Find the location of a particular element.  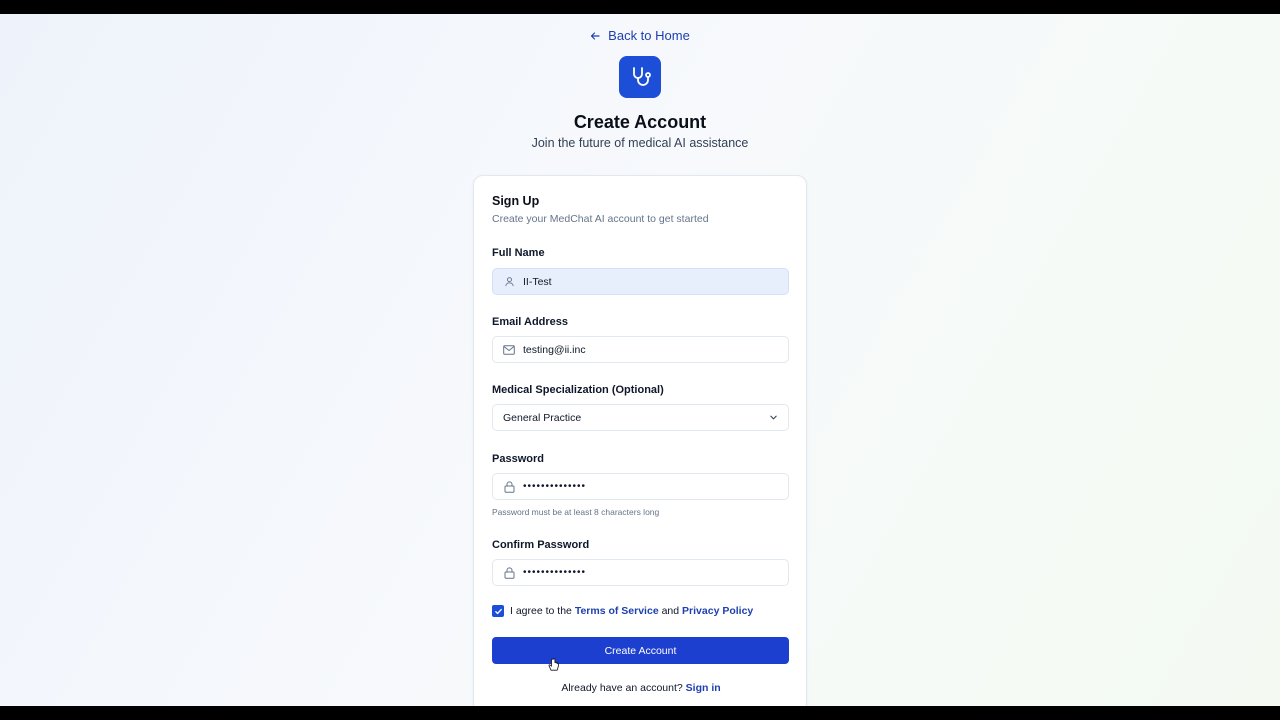

full-name-value: II-Test is located at coordinates (537, 281).